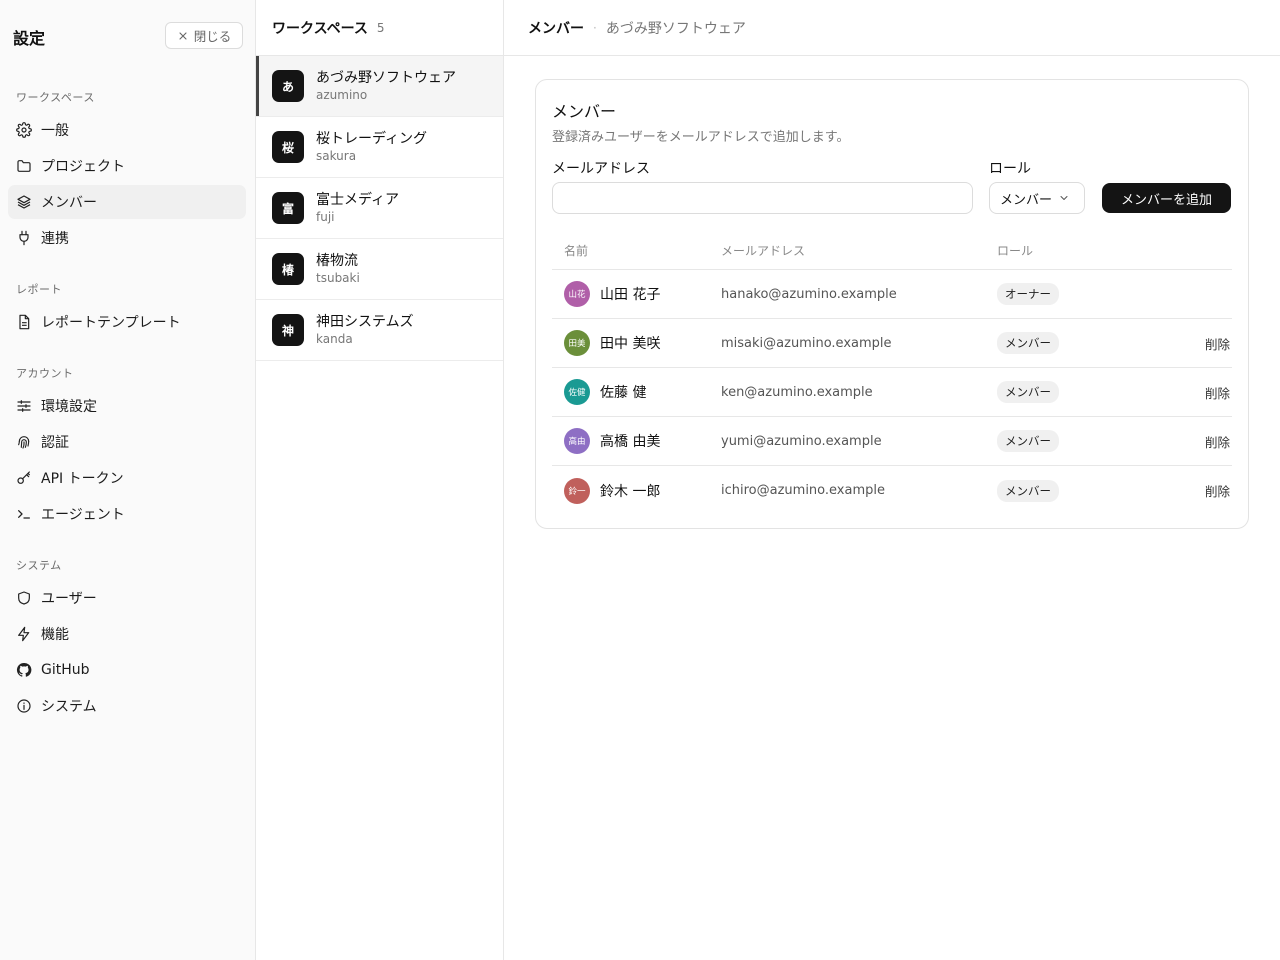  Describe the element at coordinates (892, 392) in the screenshot. I see `table-row: 佐健 佐藤 健 ken@azumino.example メンバー 削除` at that location.